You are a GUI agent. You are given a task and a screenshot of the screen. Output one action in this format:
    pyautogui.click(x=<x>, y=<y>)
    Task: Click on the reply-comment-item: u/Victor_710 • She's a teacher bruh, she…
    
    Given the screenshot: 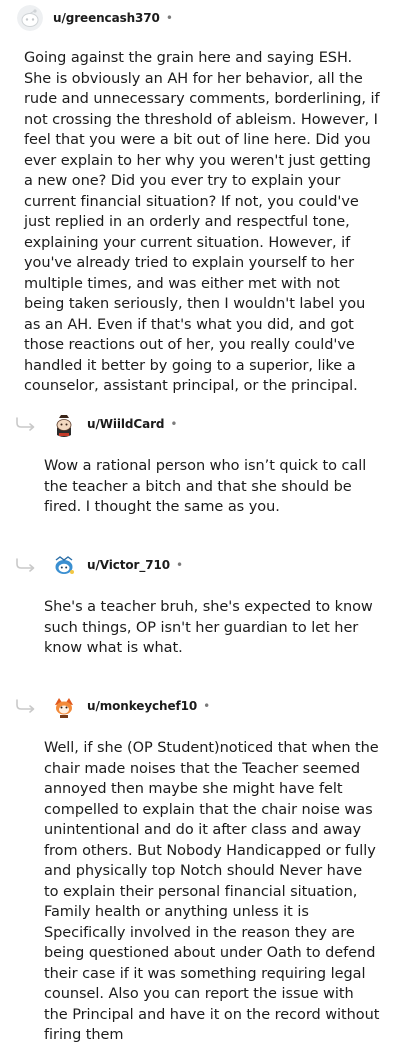 What is the action you would take?
    pyautogui.click(x=200, y=605)
    